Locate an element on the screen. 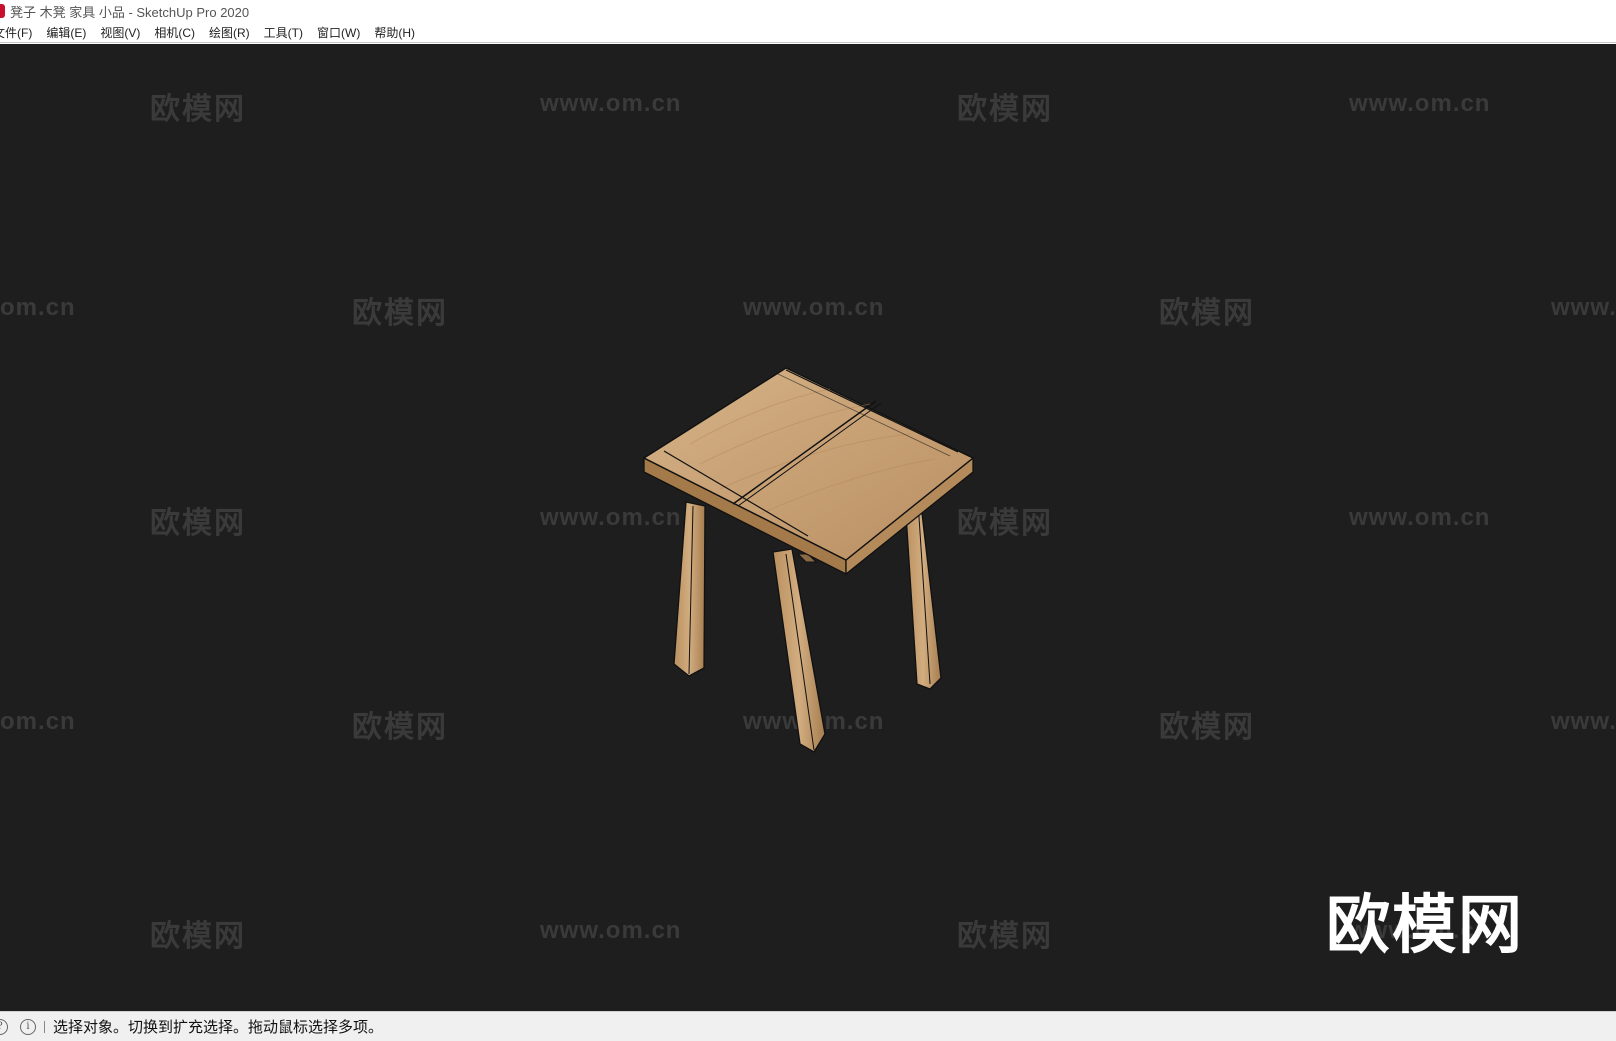  geolocation-icon: ? is located at coordinates (4, 1026).